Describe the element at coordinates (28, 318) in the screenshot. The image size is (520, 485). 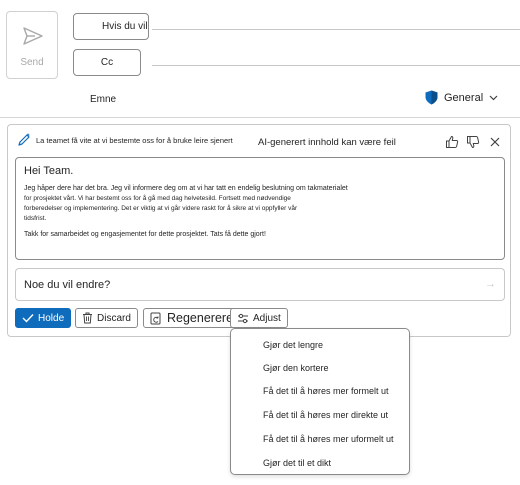
I see `checkmark-icon` at that location.